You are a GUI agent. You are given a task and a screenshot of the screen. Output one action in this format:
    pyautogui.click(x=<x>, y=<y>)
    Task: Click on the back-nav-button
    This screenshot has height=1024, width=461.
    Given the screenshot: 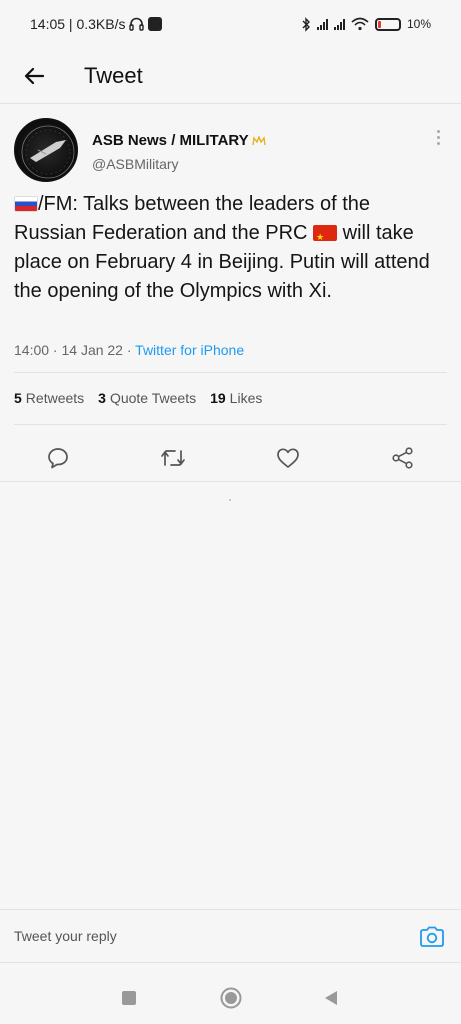 What is the action you would take?
    pyautogui.click(x=331, y=998)
    